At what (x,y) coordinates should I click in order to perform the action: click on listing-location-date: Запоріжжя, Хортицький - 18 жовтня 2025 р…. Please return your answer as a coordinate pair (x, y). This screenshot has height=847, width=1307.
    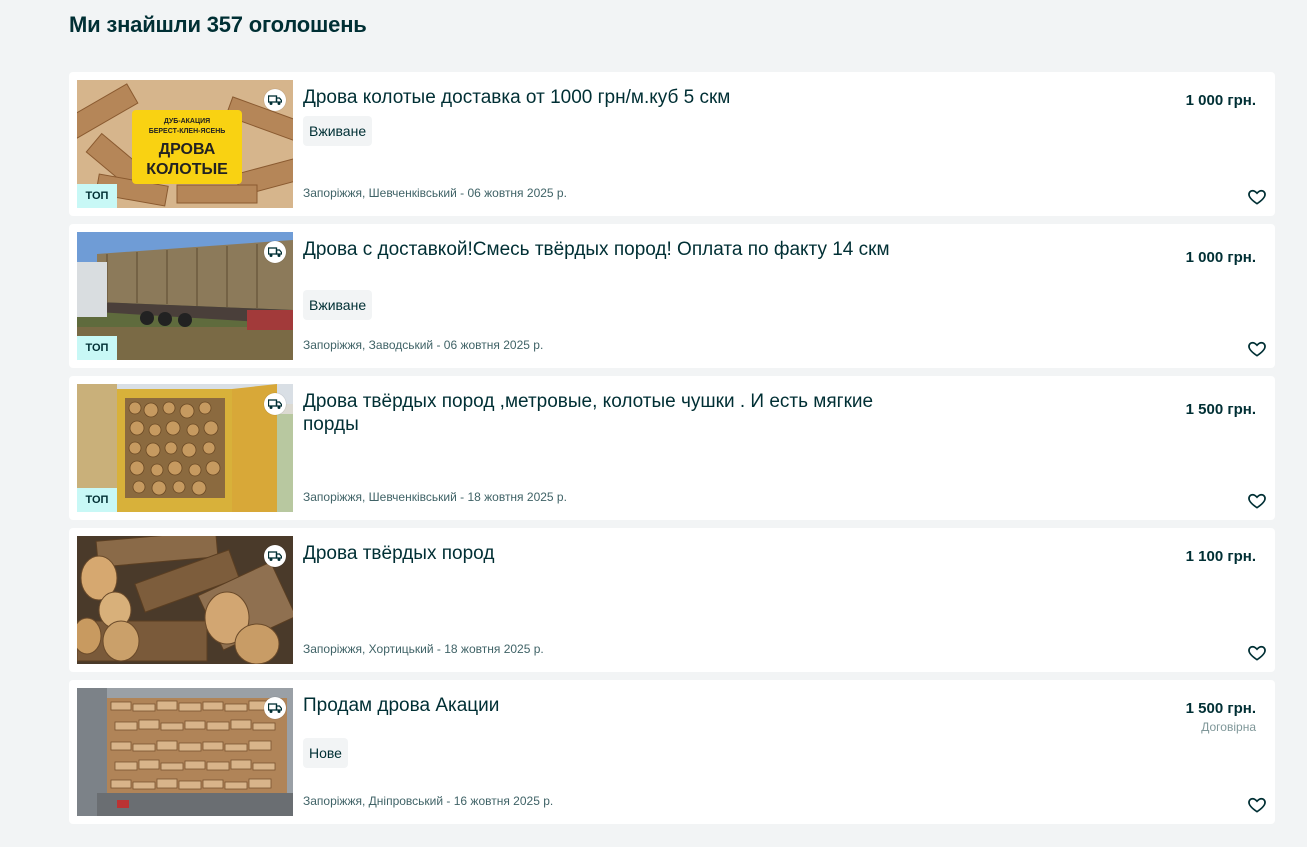
    Looking at the image, I should click on (423, 649).